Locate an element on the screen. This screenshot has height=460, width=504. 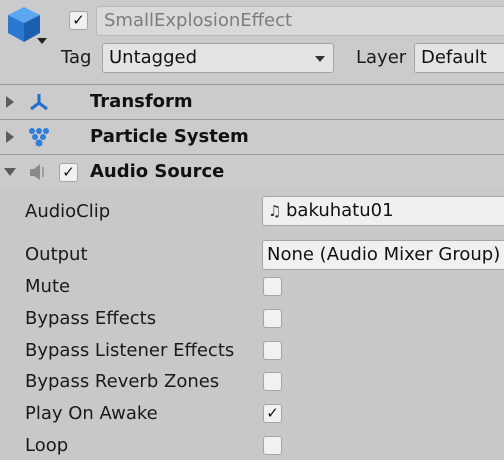
component-header-transform: Transform is located at coordinates (252, 101).